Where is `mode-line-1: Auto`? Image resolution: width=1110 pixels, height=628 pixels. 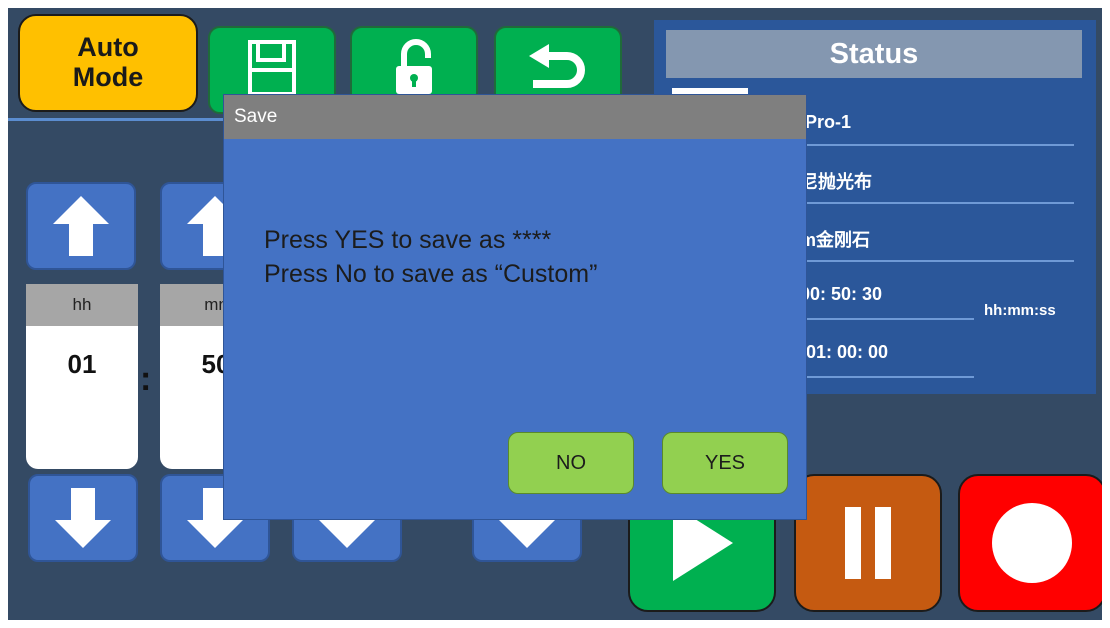 mode-line-1: Auto is located at coordinates (108, 47).